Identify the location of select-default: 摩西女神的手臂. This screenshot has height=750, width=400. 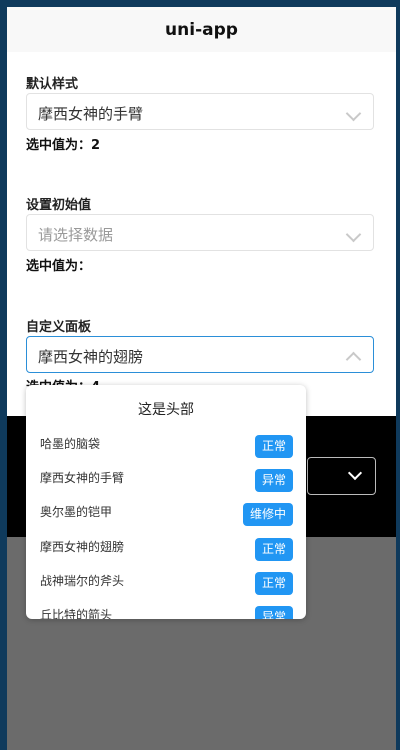
(200, 111).